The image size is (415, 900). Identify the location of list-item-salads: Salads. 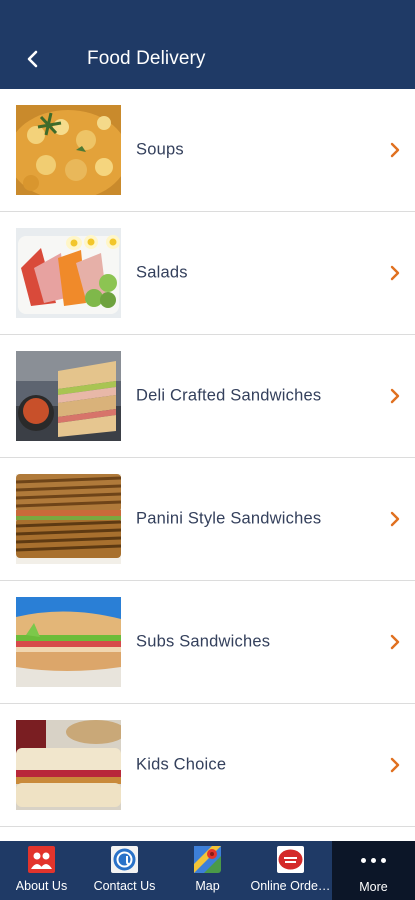
(207, 273).